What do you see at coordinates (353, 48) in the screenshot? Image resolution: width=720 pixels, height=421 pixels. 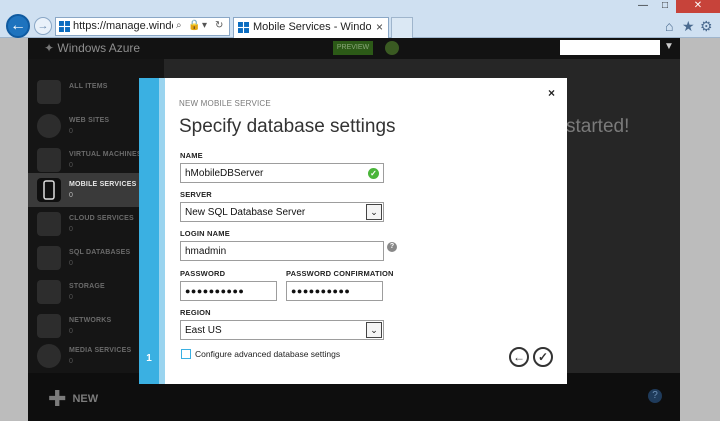 I see `preview-badge: PREVIEW` at bounding box center [353, 48].